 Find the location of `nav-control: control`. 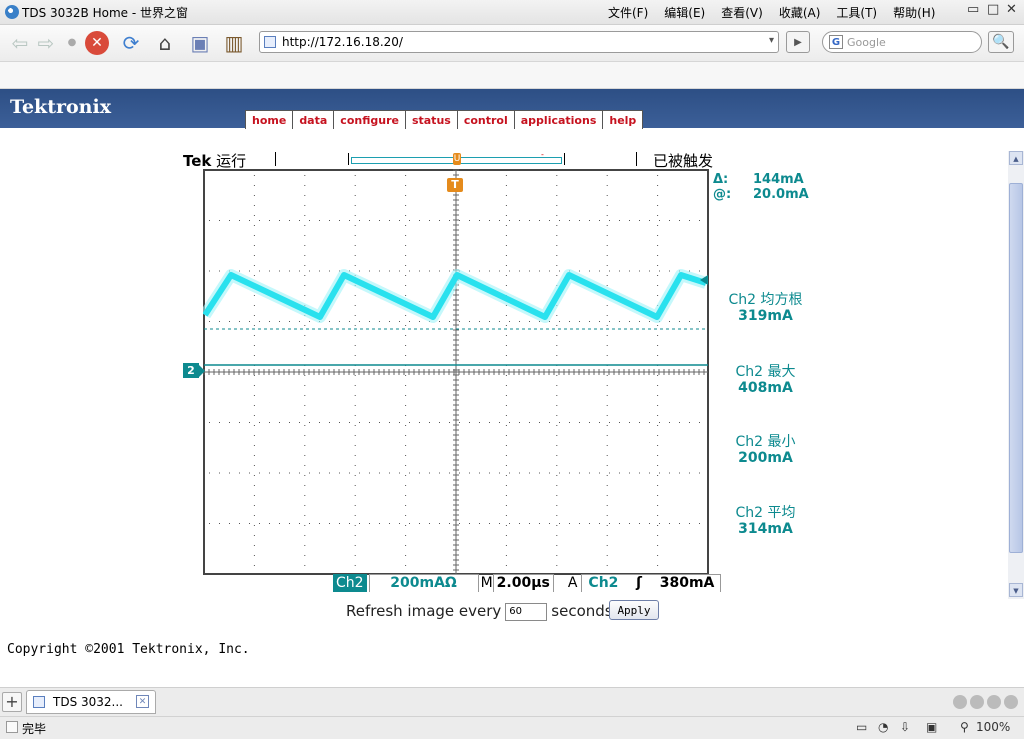

nav-control: control is located at coordinates (485, 119).